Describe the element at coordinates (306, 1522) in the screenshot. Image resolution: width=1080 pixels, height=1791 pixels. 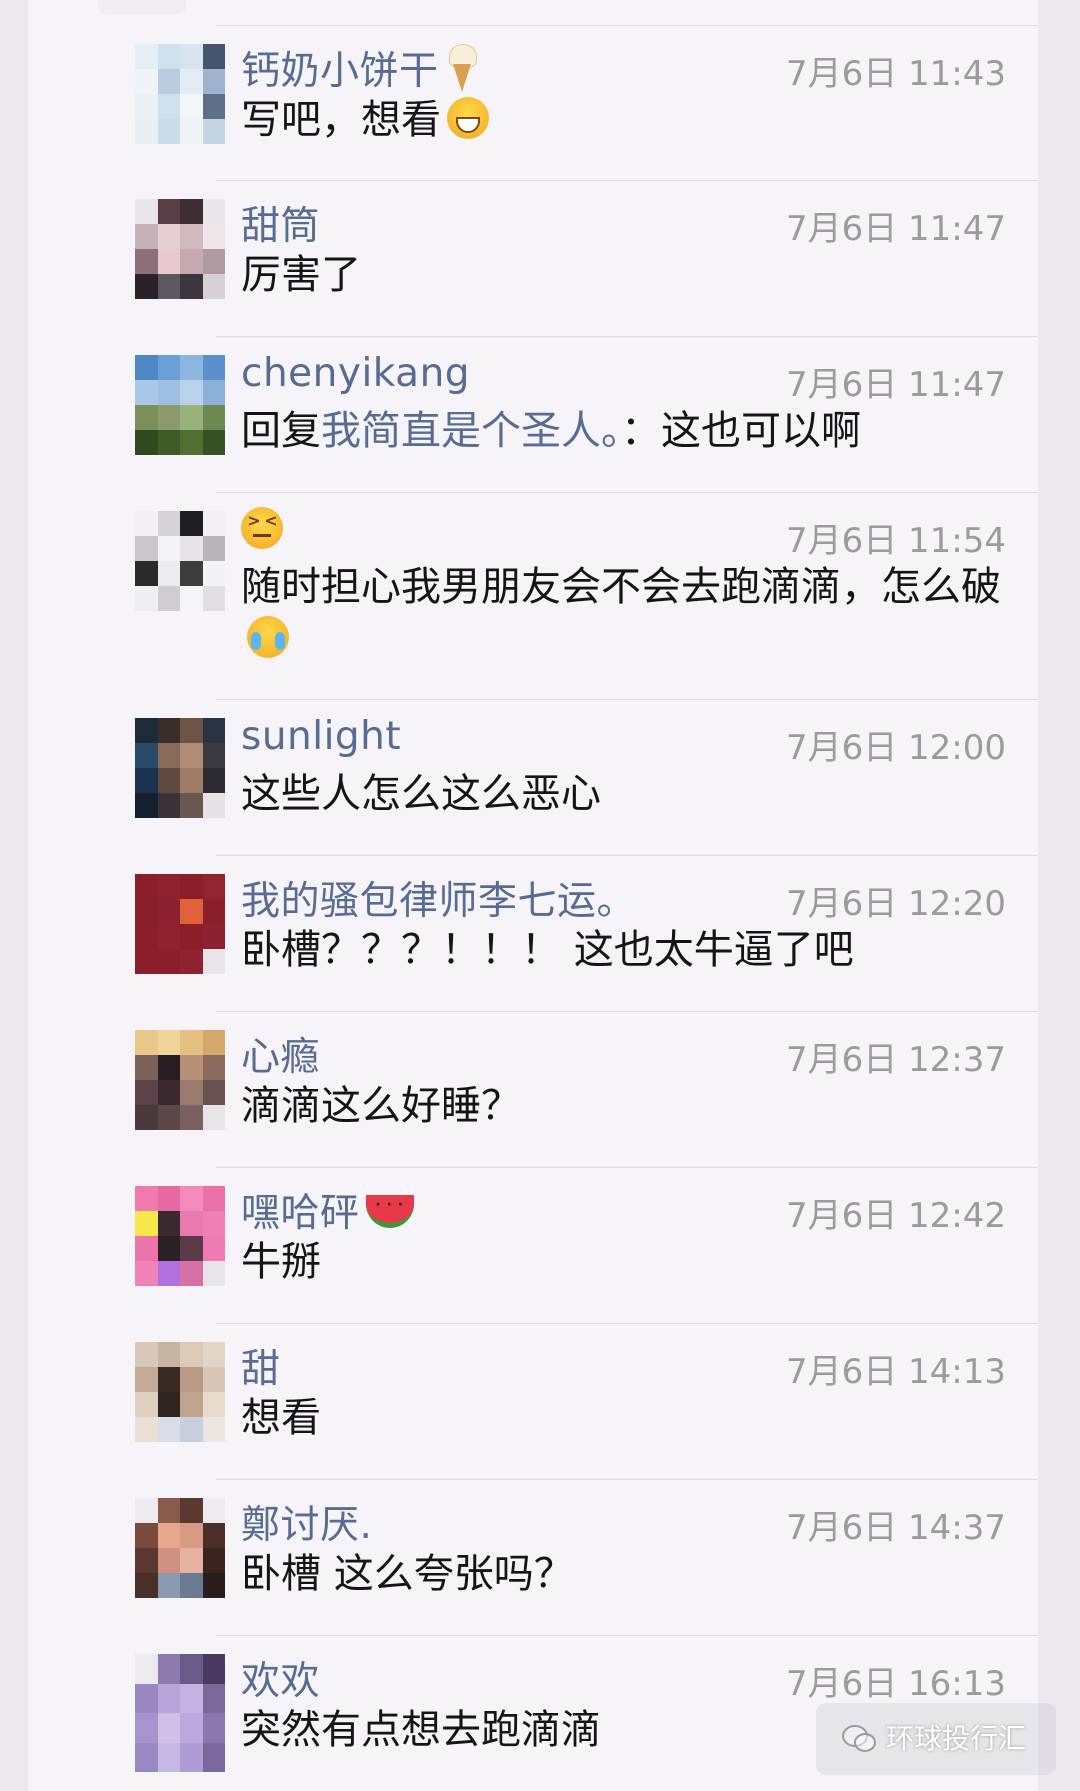
I see `commenter-name: 鄭讨厌.` at that location.